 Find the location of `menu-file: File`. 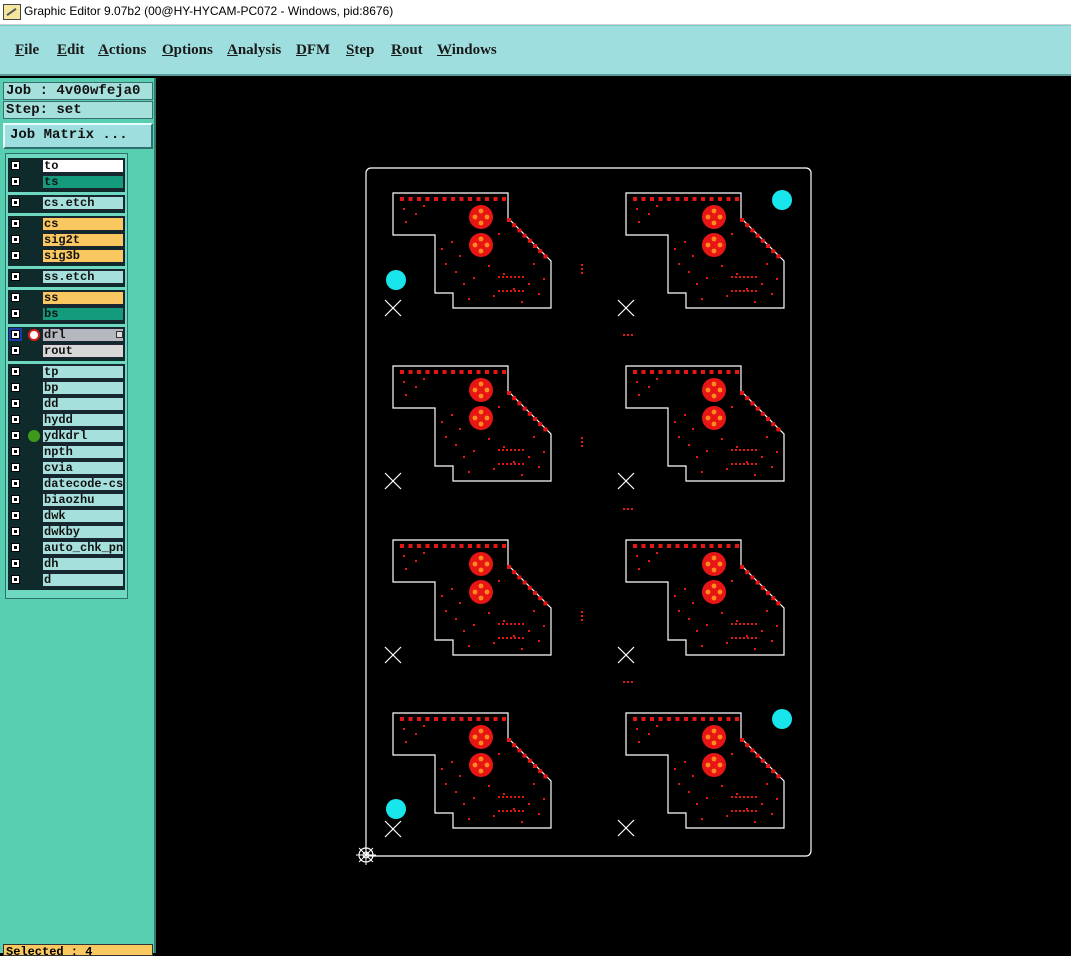

menu-file: File is located at coordinates (27, 50).